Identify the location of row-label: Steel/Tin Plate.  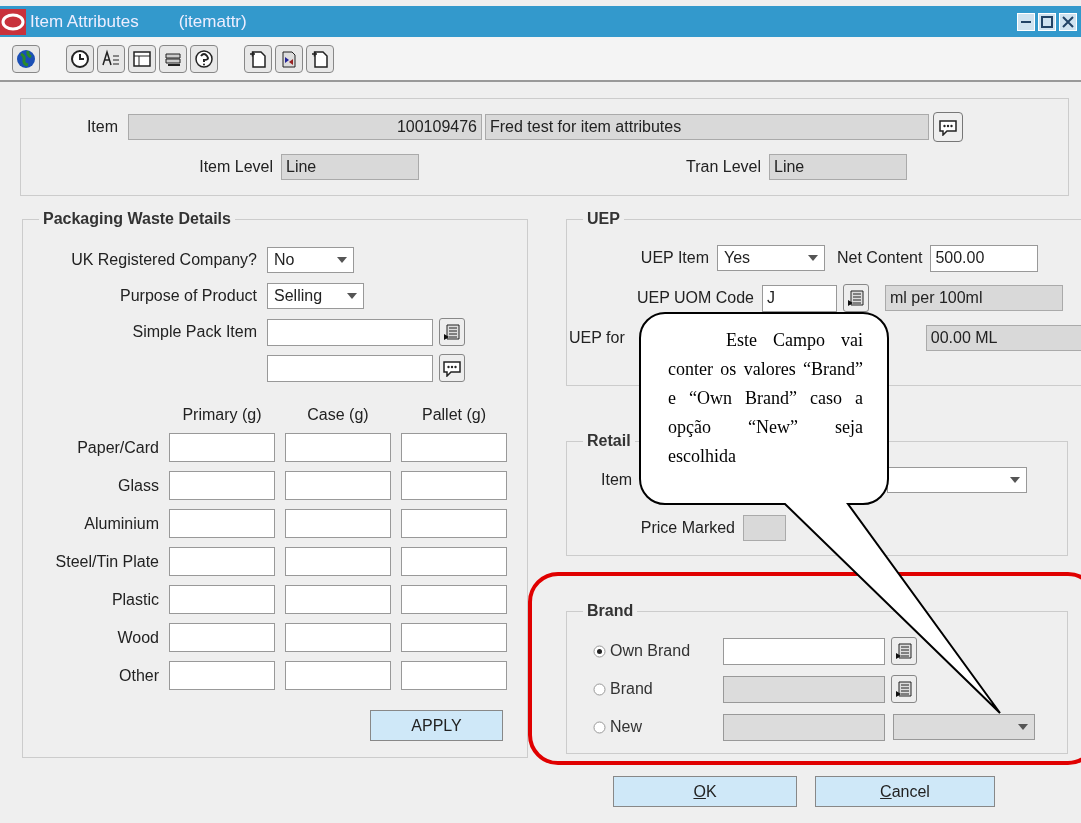
(106, 561).